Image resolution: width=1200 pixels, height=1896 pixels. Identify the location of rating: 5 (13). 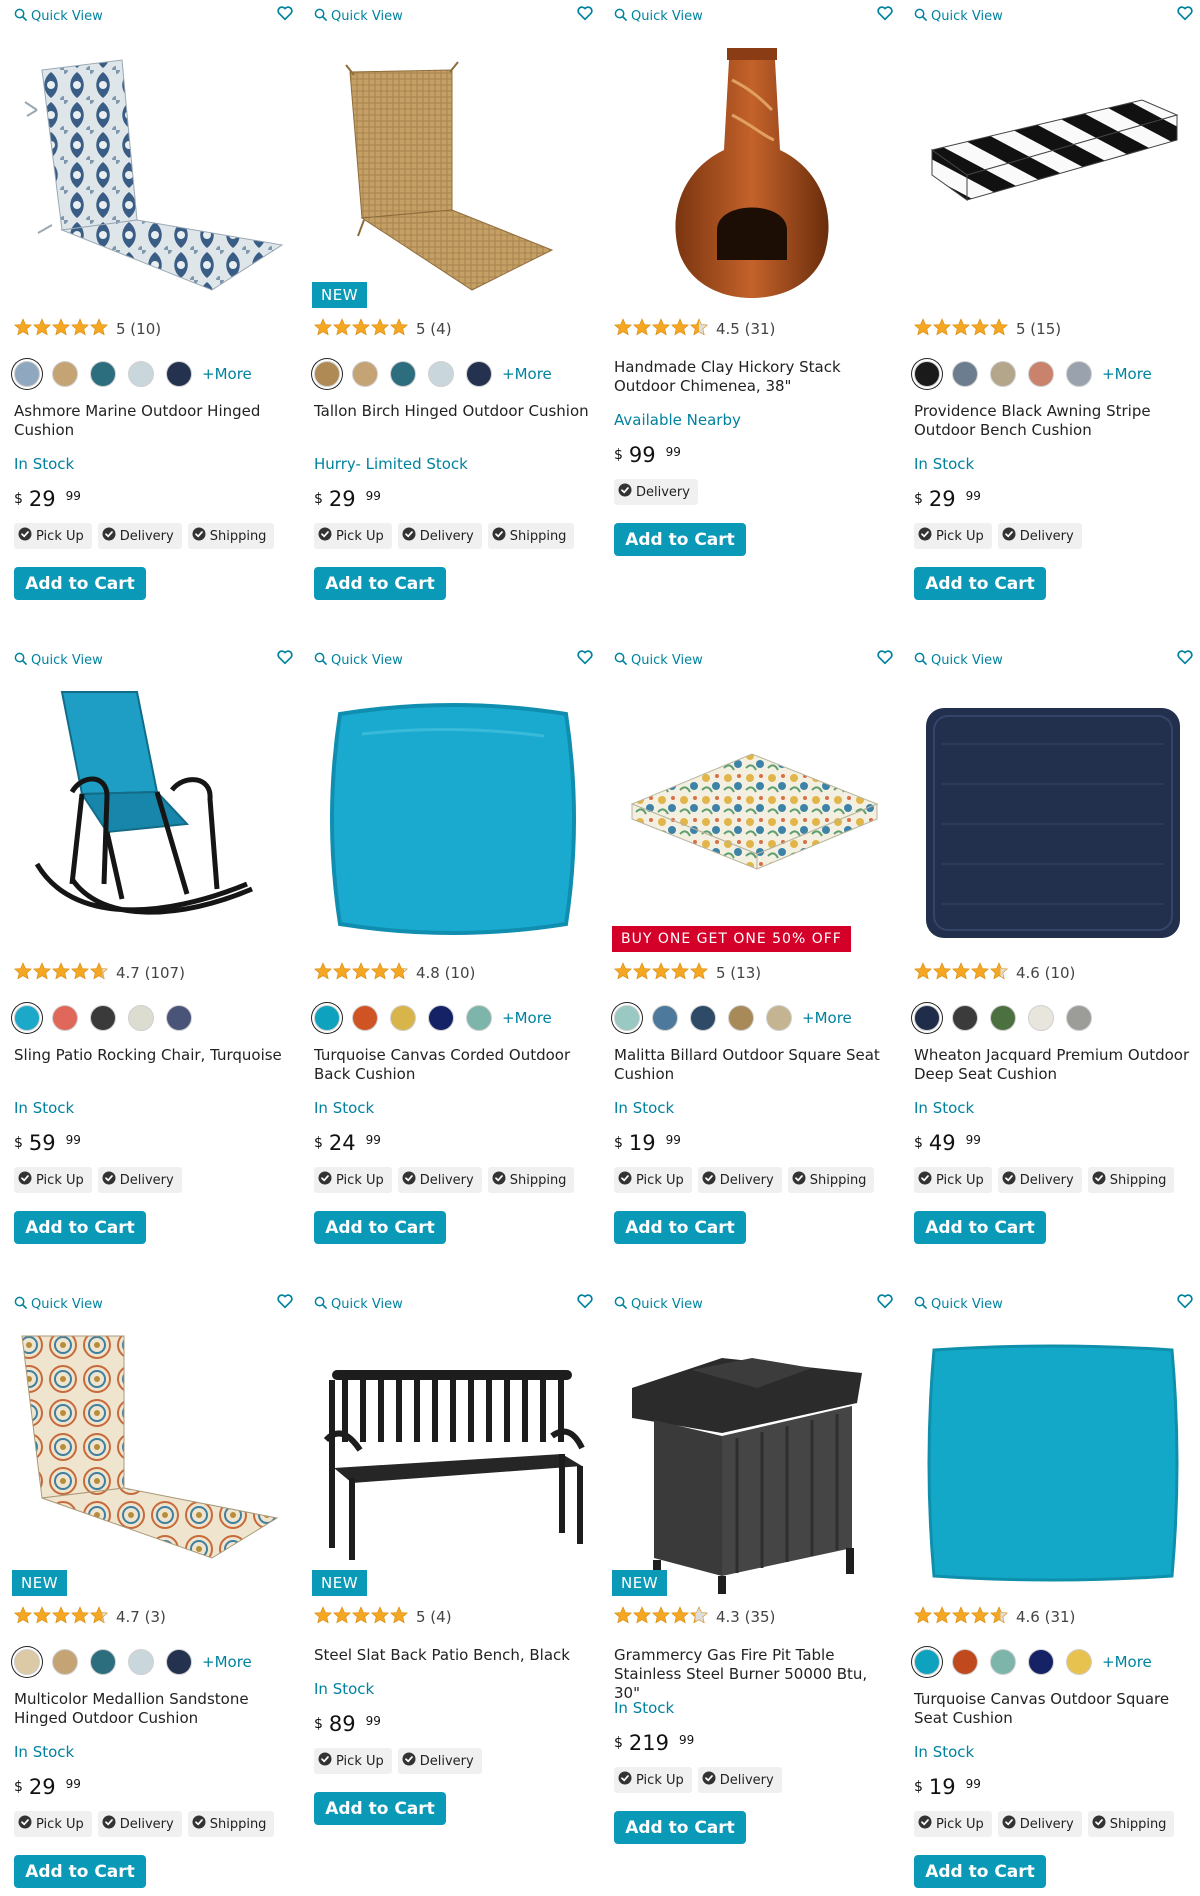
(687, 973).